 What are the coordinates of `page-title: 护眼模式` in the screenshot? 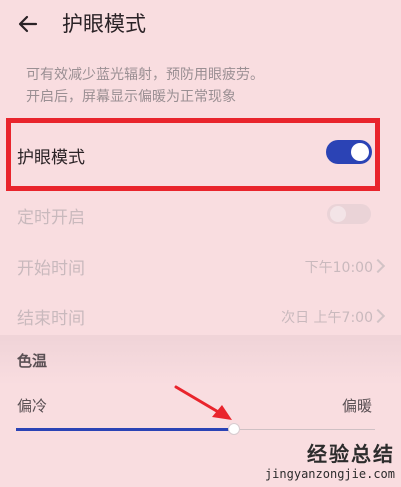 It's located at (104, 24).